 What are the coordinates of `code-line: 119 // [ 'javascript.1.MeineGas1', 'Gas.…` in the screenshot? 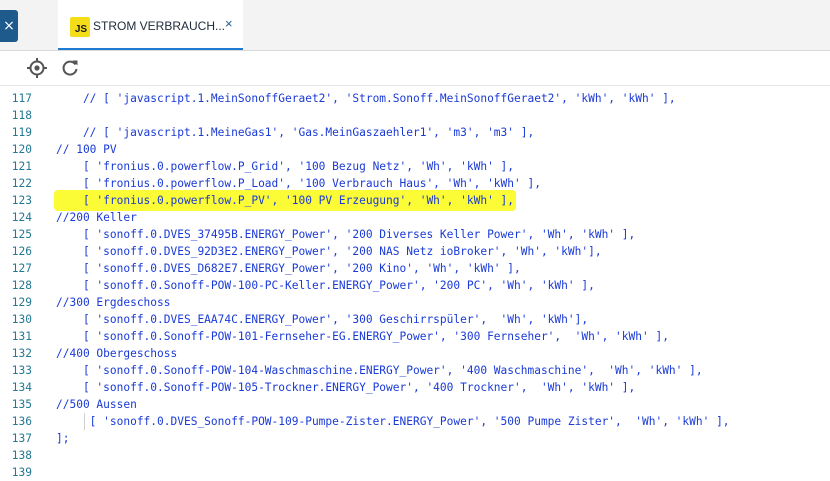 It's located at (415, 132).